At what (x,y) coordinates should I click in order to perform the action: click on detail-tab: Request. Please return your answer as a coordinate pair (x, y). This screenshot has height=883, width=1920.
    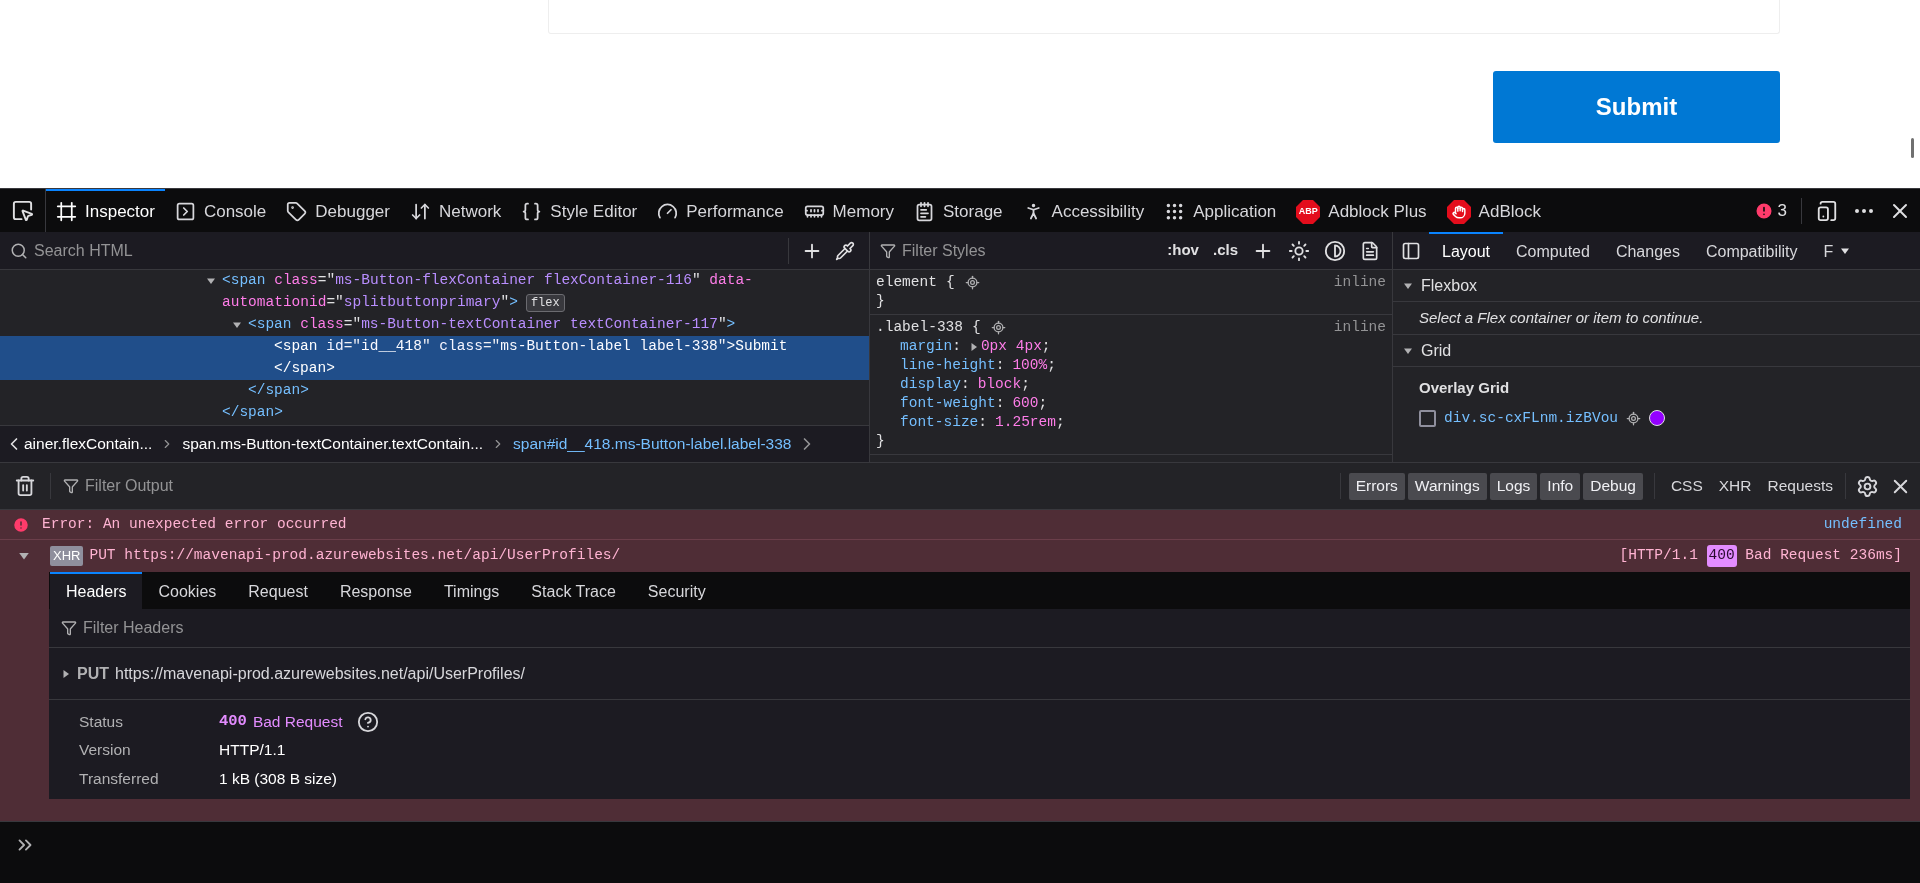
    Looking at the image, I should click on (278, 590).